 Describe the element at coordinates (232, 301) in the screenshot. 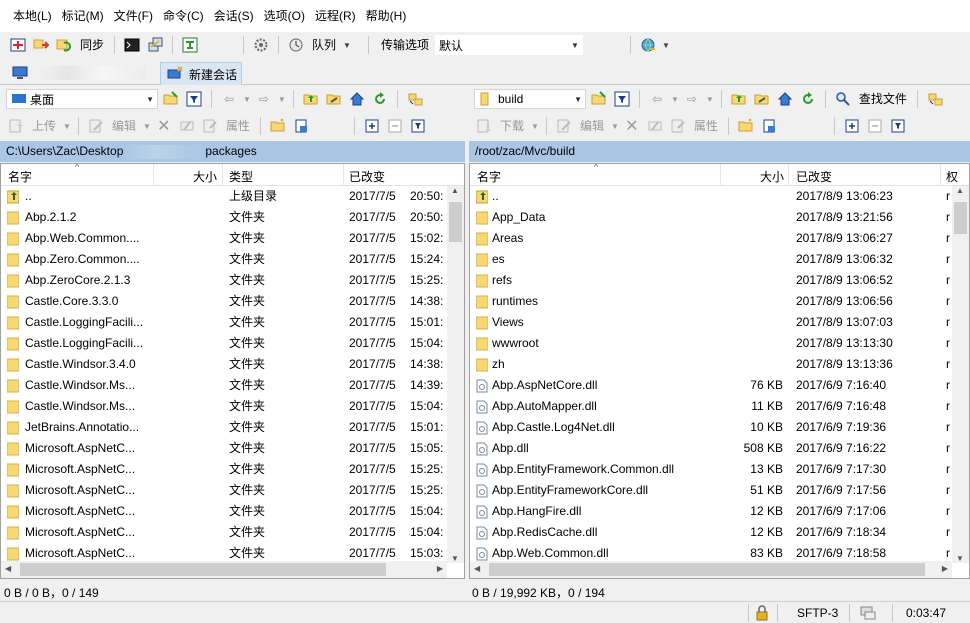

I see `table-row: Castle.Core.3.3.0 文件夹 2017/7/5 14:38:` at that location.